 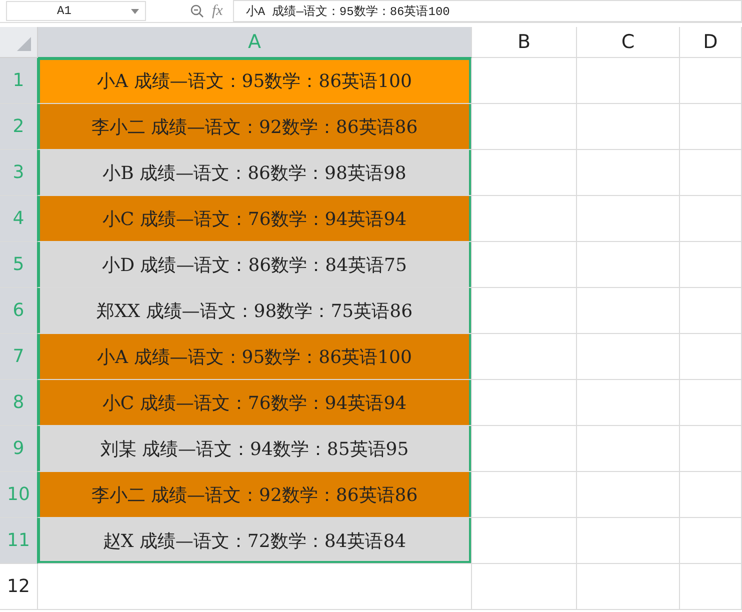 I want to click on table-cell: 赵X 成绩—语文：72数学：84英语84, so click(x=255, y=541).